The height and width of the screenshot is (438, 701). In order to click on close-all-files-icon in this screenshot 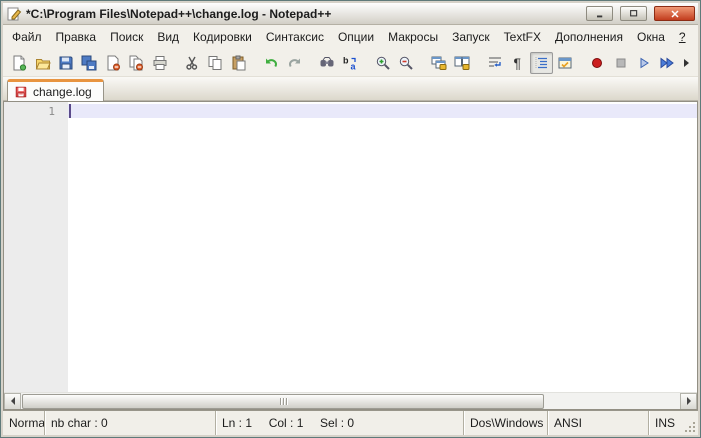, I will do `click(136, 63)`.